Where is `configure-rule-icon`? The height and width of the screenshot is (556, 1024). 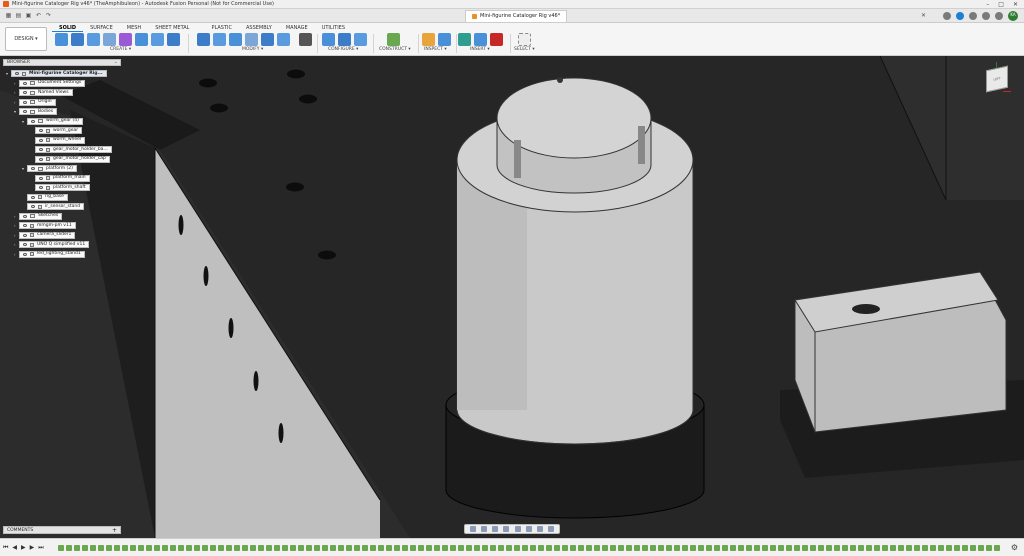
configure-rule-icon is located at coordinates (344, 39).